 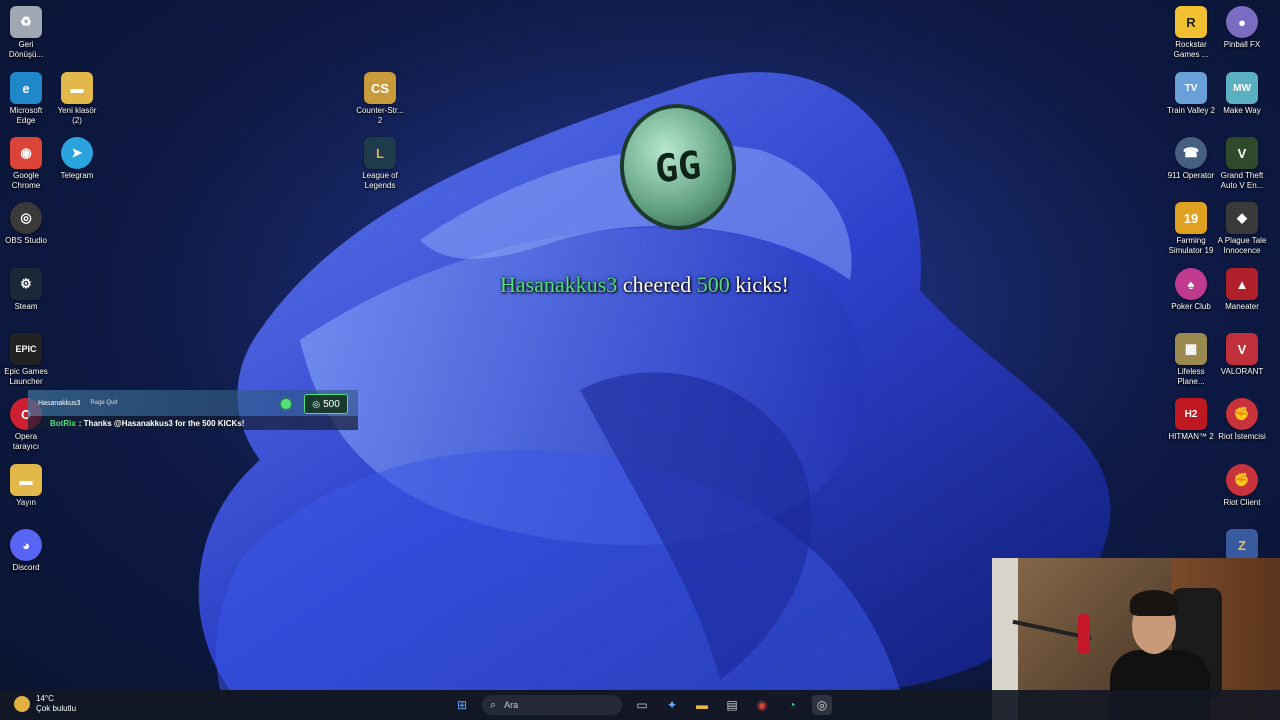 I want to click on telegram-icon: ➤, so click(x=77, y=153).